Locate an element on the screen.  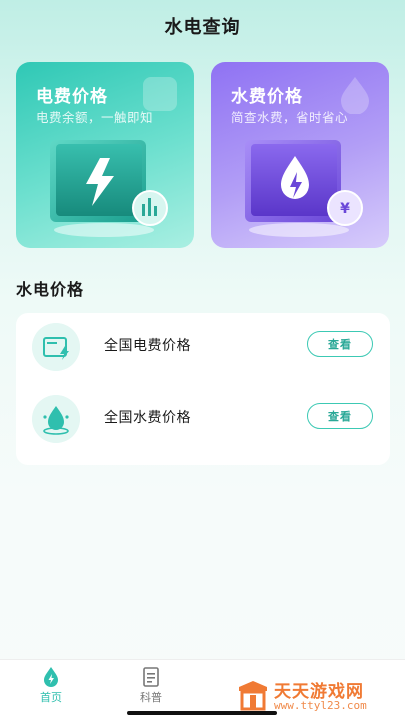
tab-science: 科普 is located at coordinates (151, 682).